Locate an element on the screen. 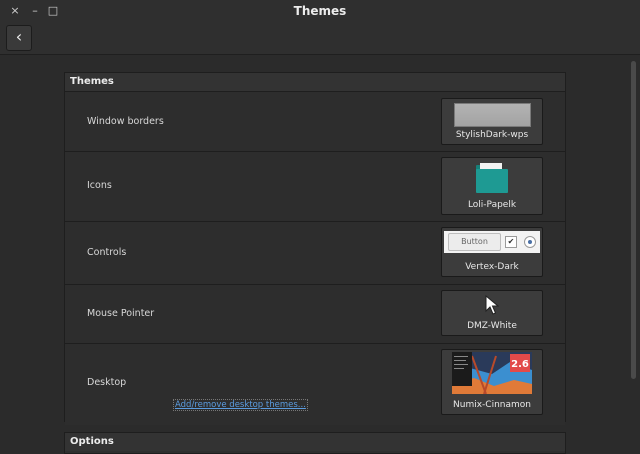  mouse-pointer-chooser-button: DMZ-White is located at coordinates (492, 313).